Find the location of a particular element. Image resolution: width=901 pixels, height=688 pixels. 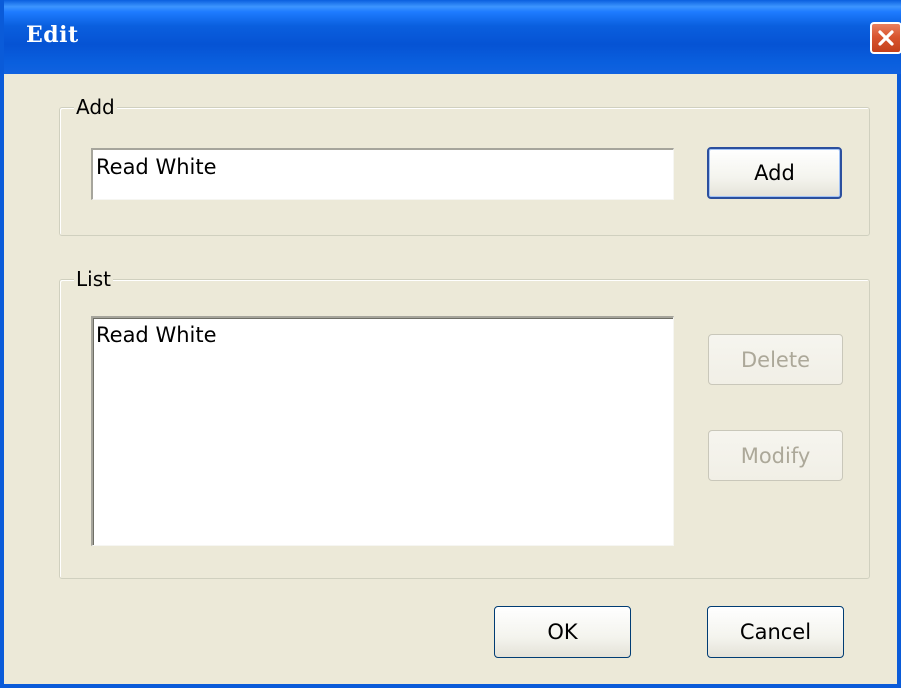

close-icon is located at coordinates (886, 38).